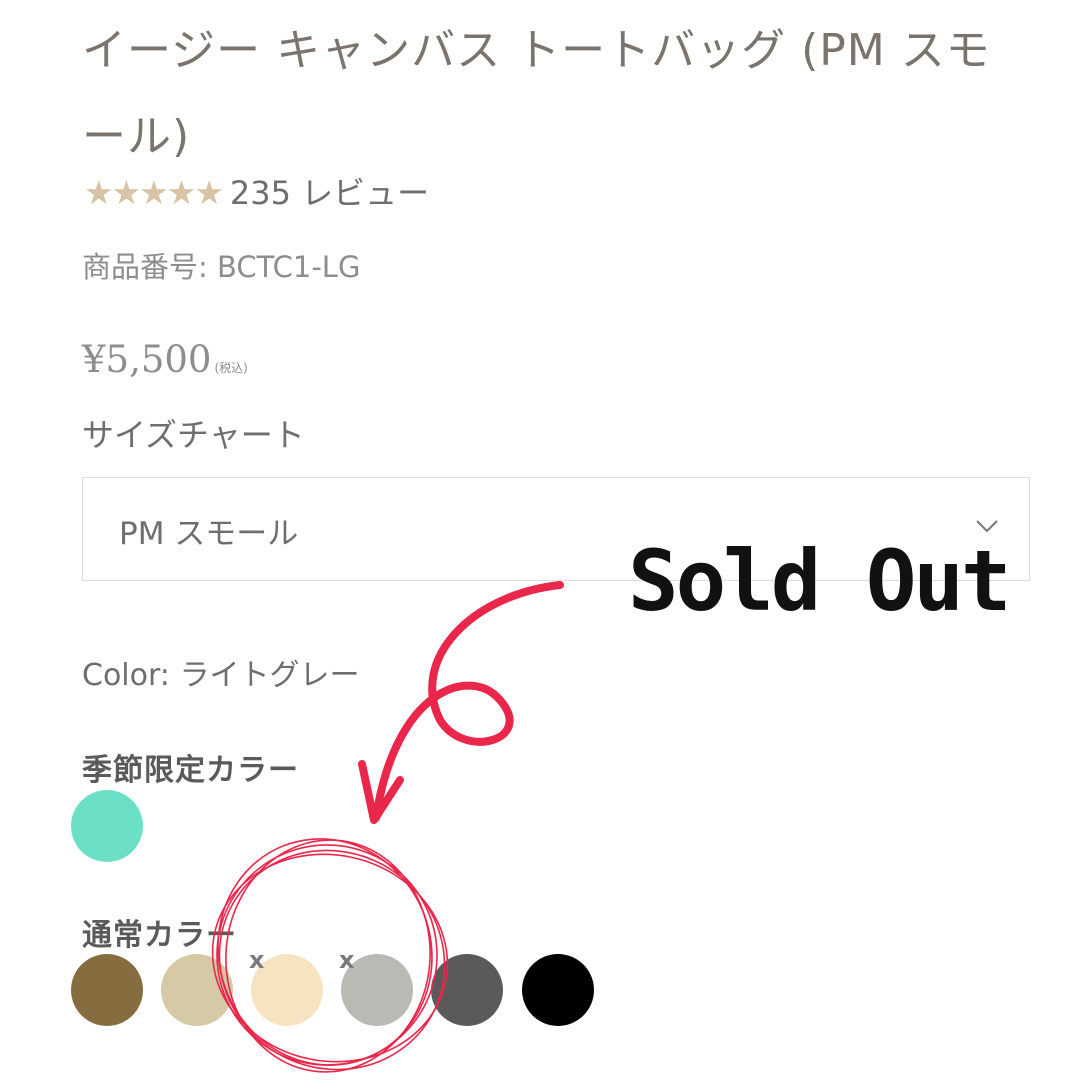 The width and height of the screenshot is (1080, 1080). Describe the element at coordinates (221, 675) in the screenshot. I see `selected-color-label: Color: ライトグレー` at that location.